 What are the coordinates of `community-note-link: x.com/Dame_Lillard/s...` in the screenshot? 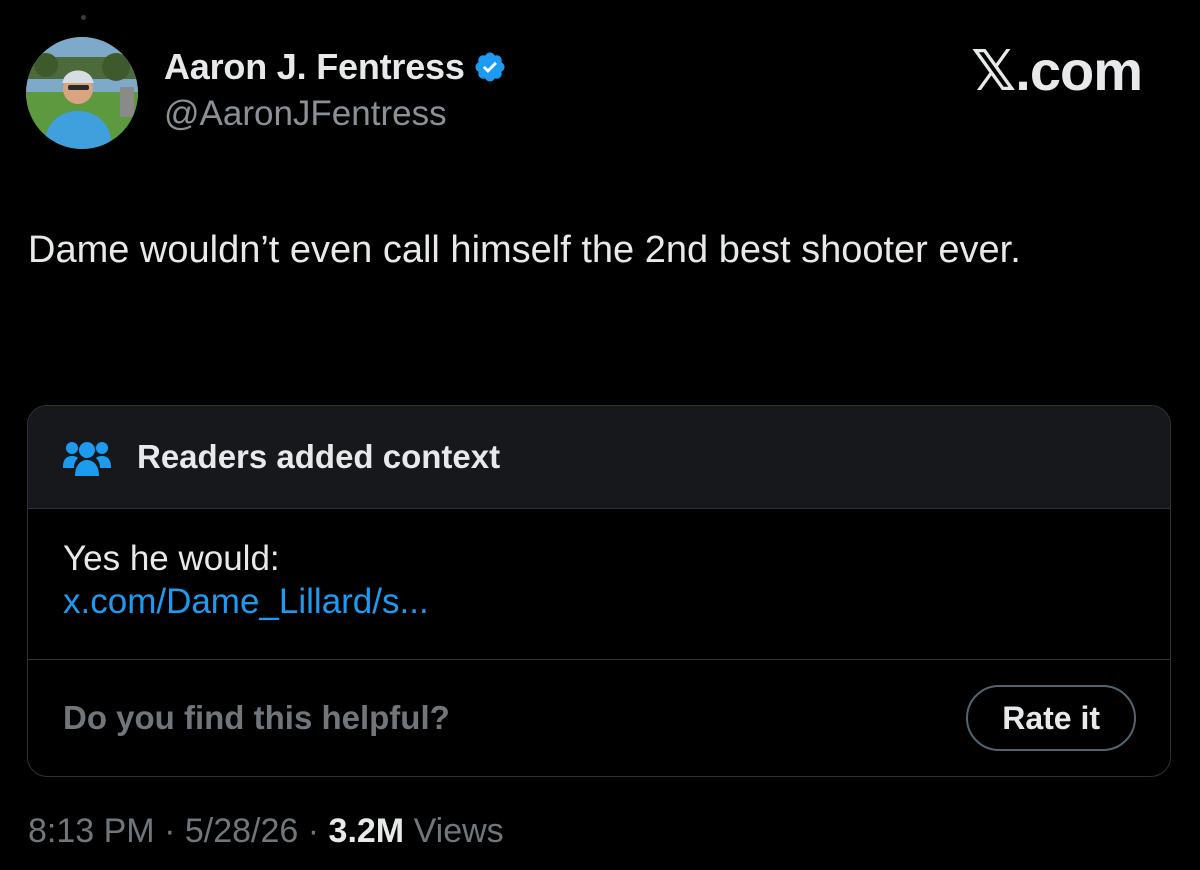 It's located at (616, 601).